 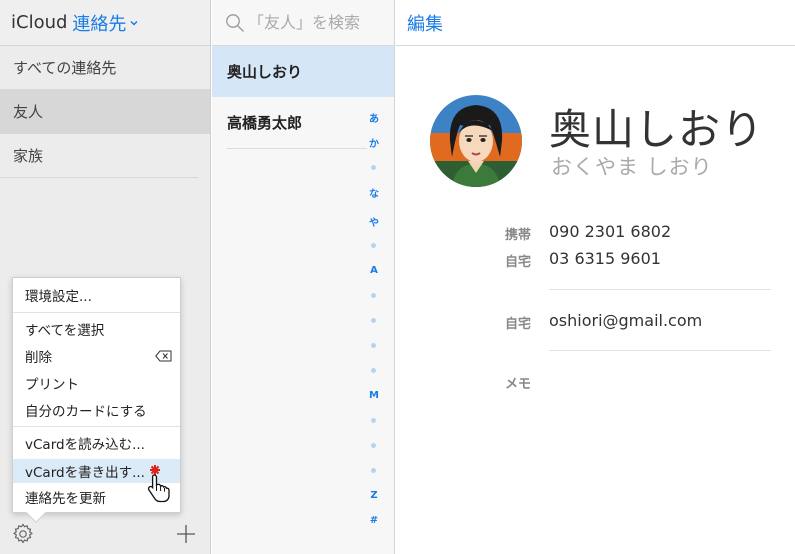 I want to click on search-bar, so click(x=303, y=23).